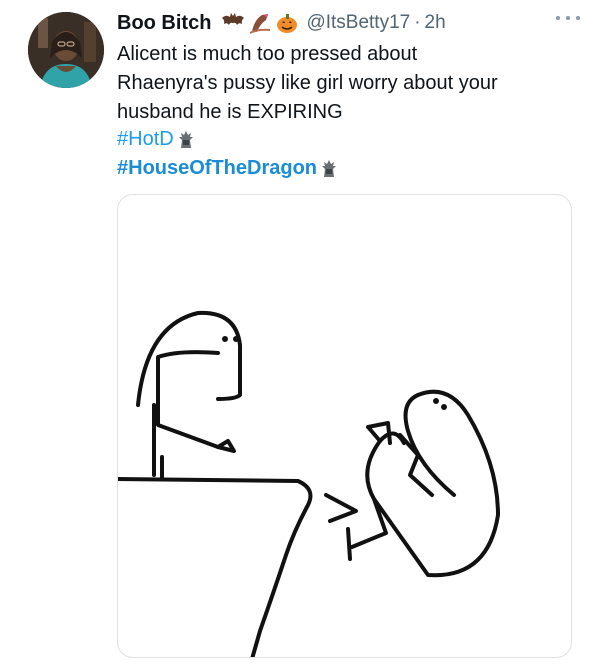  Describe the element at coordinates (145, 139) in the screenshot. I see `hashtag-hotd: #HotD` at that location.